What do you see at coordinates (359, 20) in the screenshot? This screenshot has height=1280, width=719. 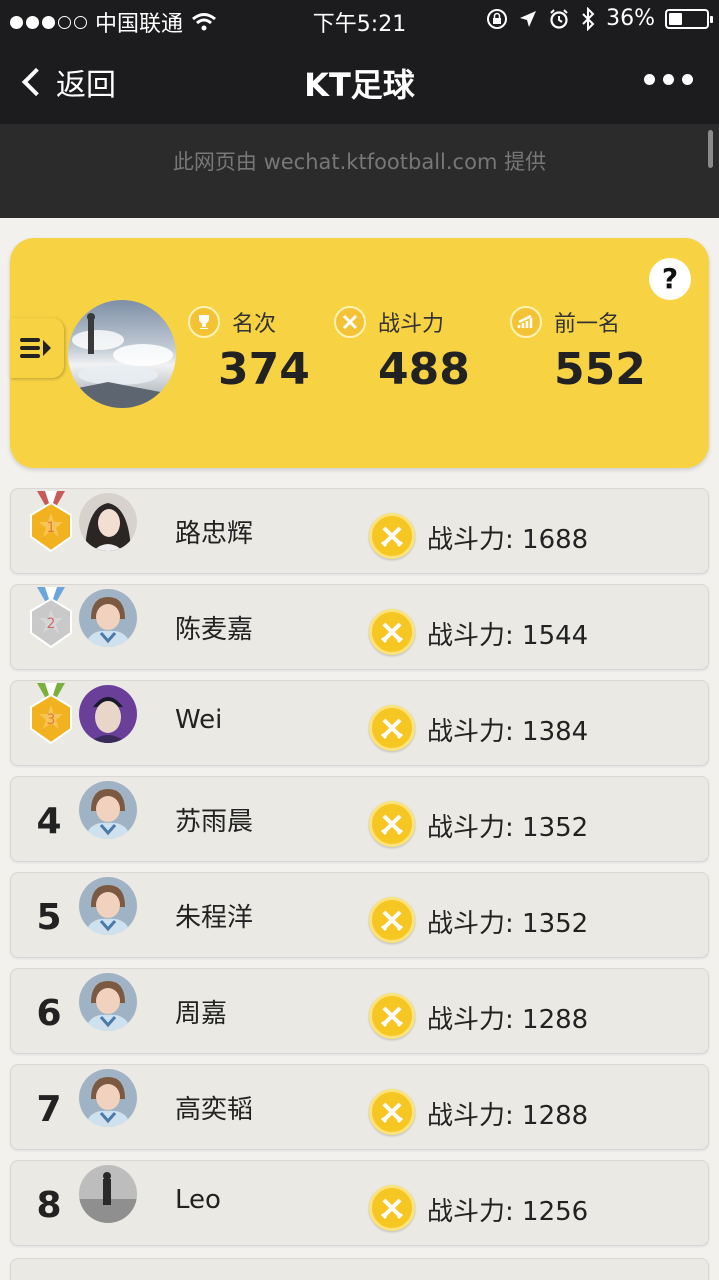 I see `status-bar: 中国联通 下午5:21 36%` at bounding box center [359, 20].